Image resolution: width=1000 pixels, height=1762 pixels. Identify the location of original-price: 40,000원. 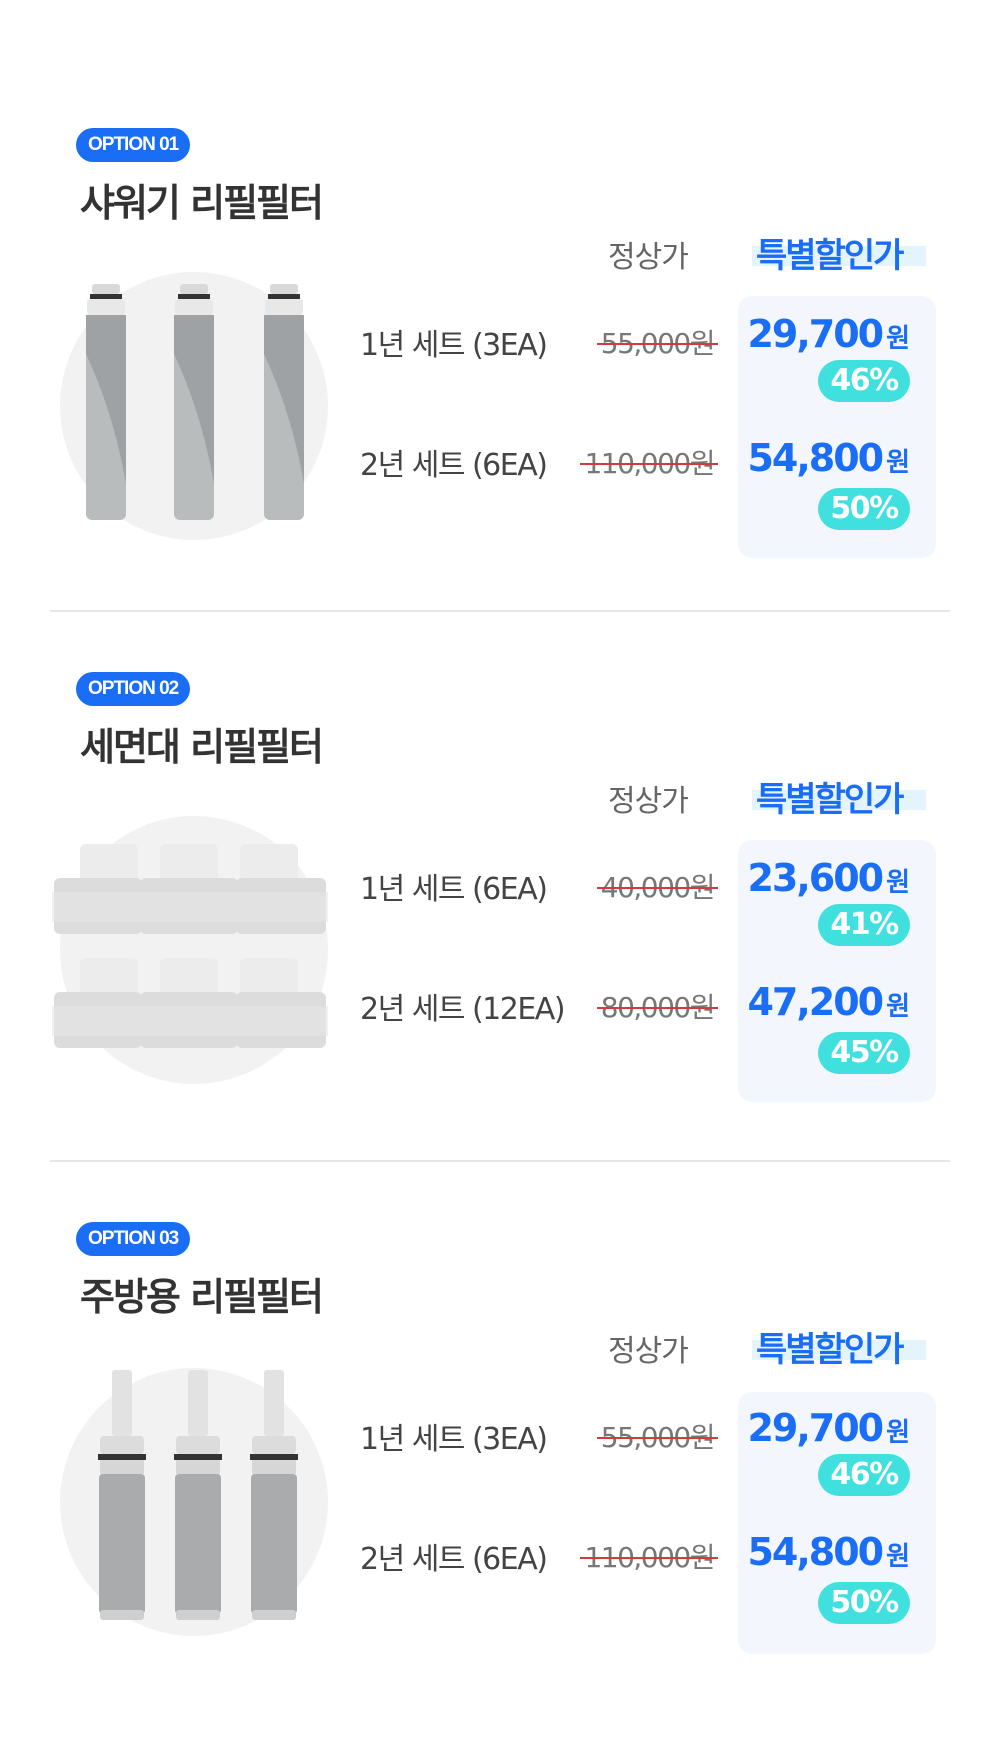
(657, 886).